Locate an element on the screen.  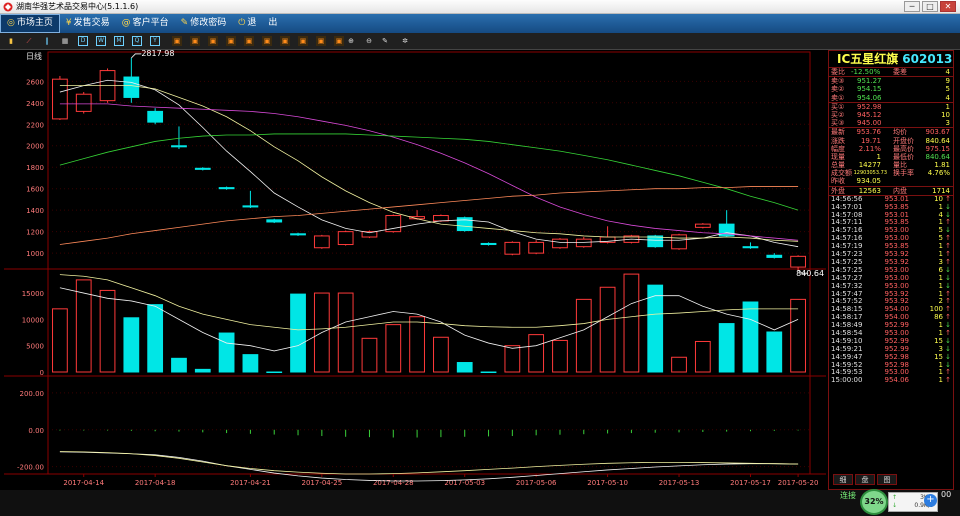
ask-row: 卖① 954.06 4 is located at coordinates (891, 98).